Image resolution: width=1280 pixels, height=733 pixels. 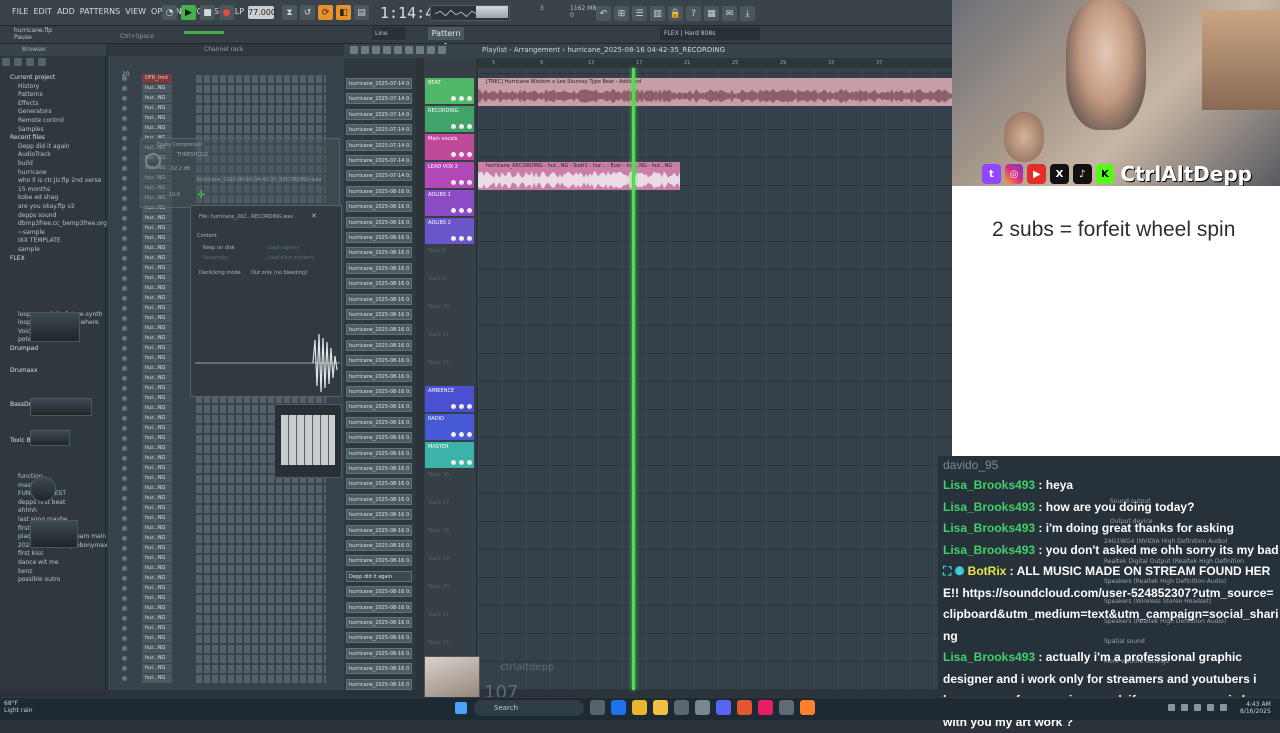 I want to click on metronome-icon: ◔, so click(x=169, y=12).